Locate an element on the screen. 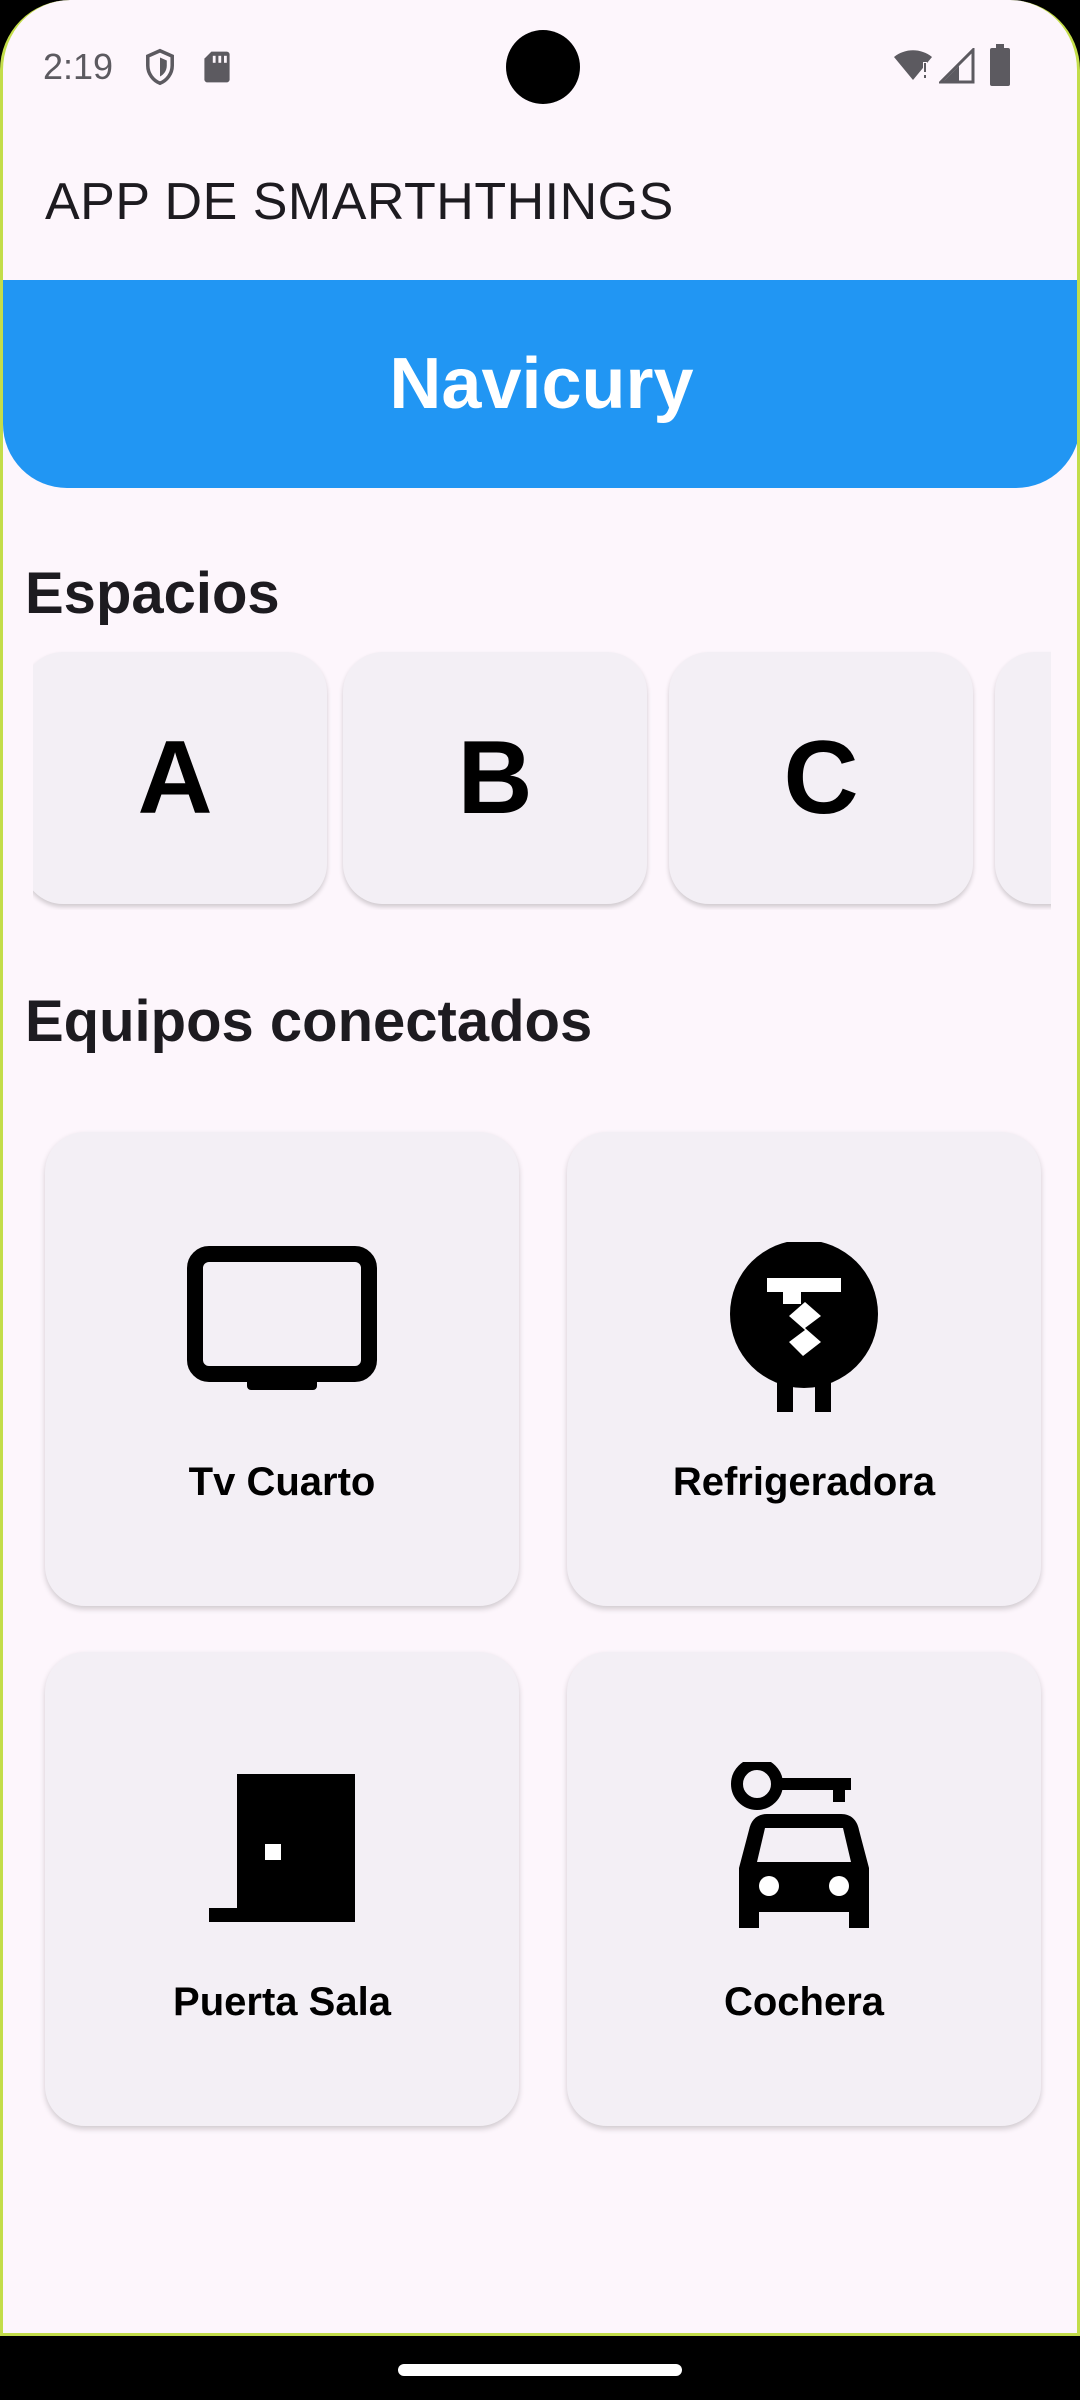 This screenshot has height=2400, width=1080. device-label: Refrigeradora is located at coordinates (804, 1482).